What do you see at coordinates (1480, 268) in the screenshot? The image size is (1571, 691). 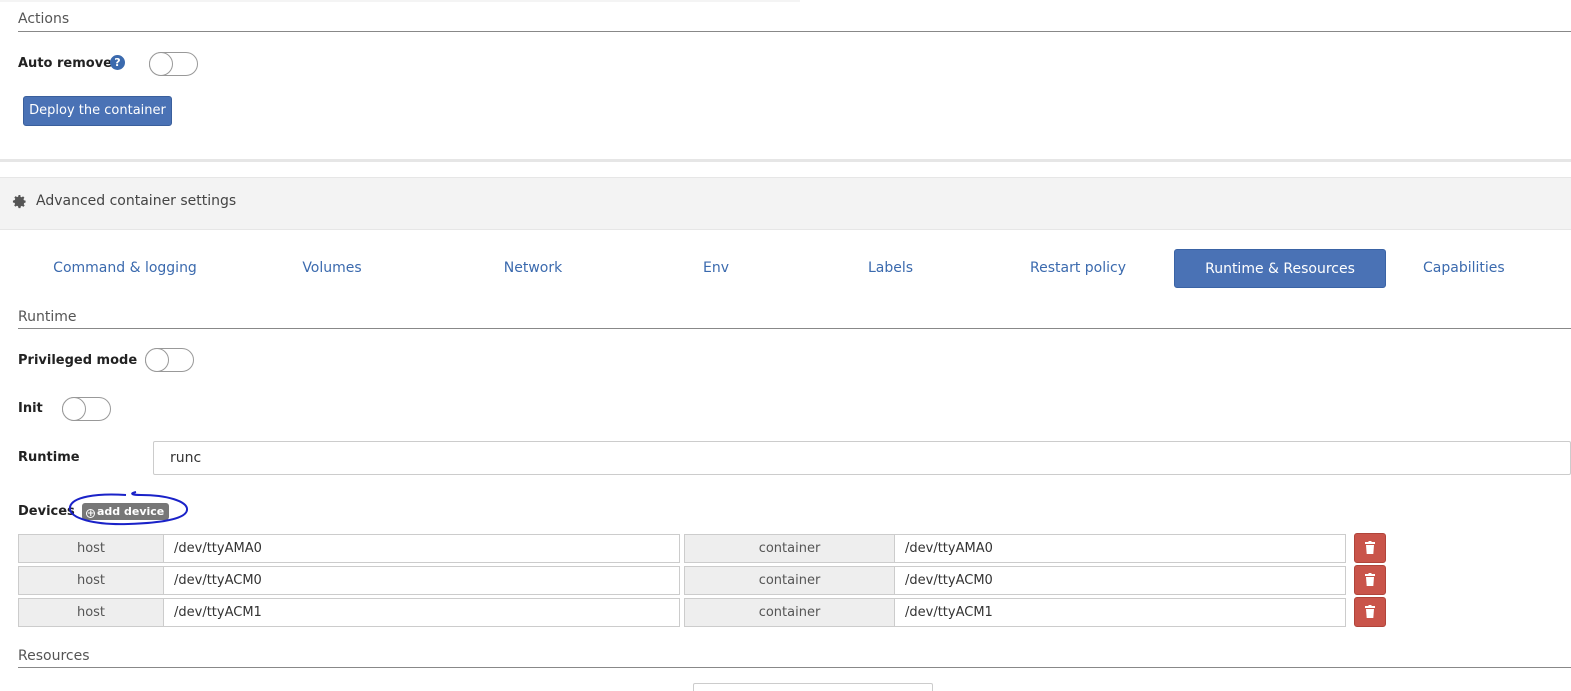 I see `tab-capabilities: Capabilities` at bounding box center [1480, 268].